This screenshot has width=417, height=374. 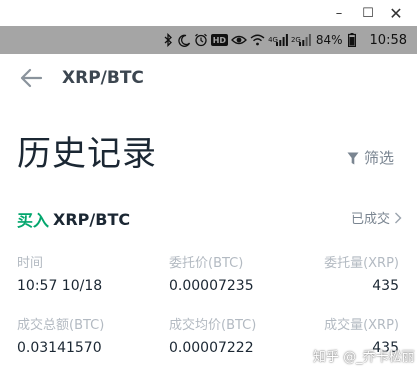 What do you see at coordinates (59, 348) in the screenshot?
I see `total-filled-value: 0.03141570` at bounding box center [59, 348].